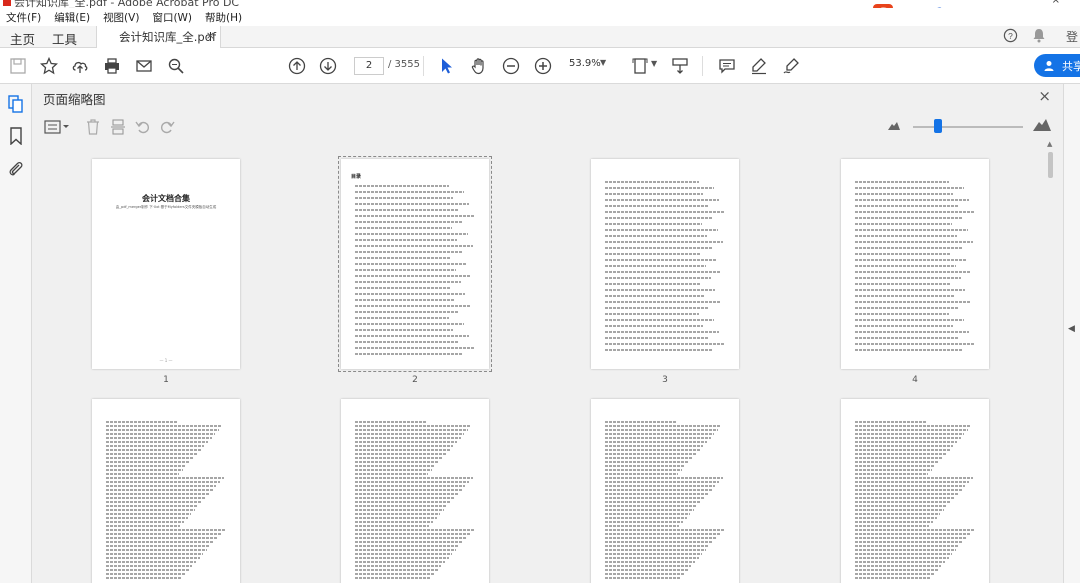 The image size is (1080, 583). Describe the element at coordinates (415, 264) in the screenshot. I see `page-thumbnail-2: 目录` at that location.